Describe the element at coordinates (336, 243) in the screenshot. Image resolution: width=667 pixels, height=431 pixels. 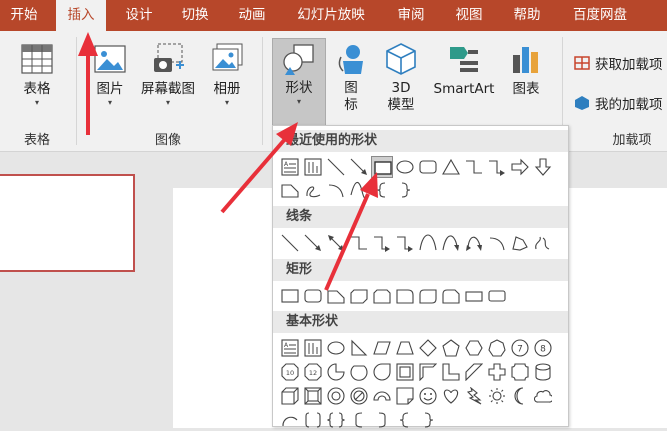
I see `dblarrow-shape` at that location.